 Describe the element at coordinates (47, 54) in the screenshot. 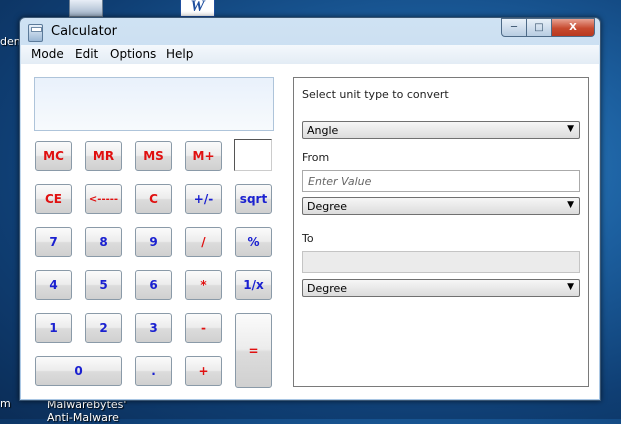

I see `menu-mode: Mode` at that location.